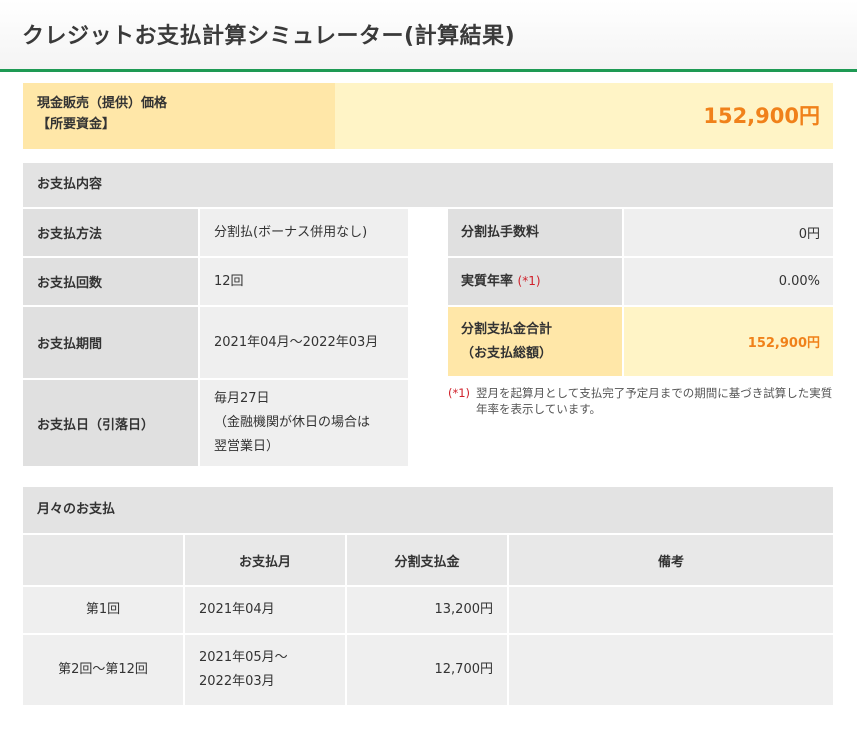 Image resolution: width=857 pixels, height=733 pixels. I want to click on payment-details-heading: お支払内容, so click(428, 185).